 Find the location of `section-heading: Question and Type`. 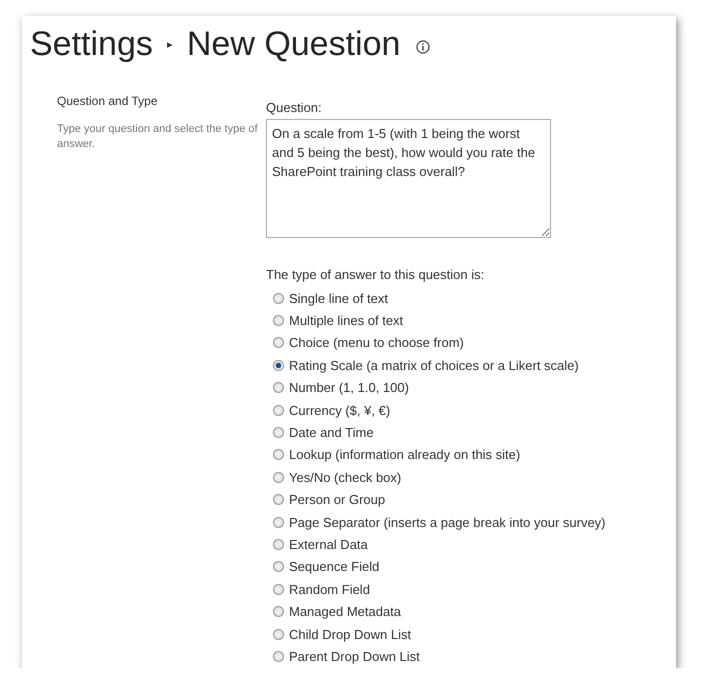

section-heading: Question and Type is located at coordinates (108, 101).